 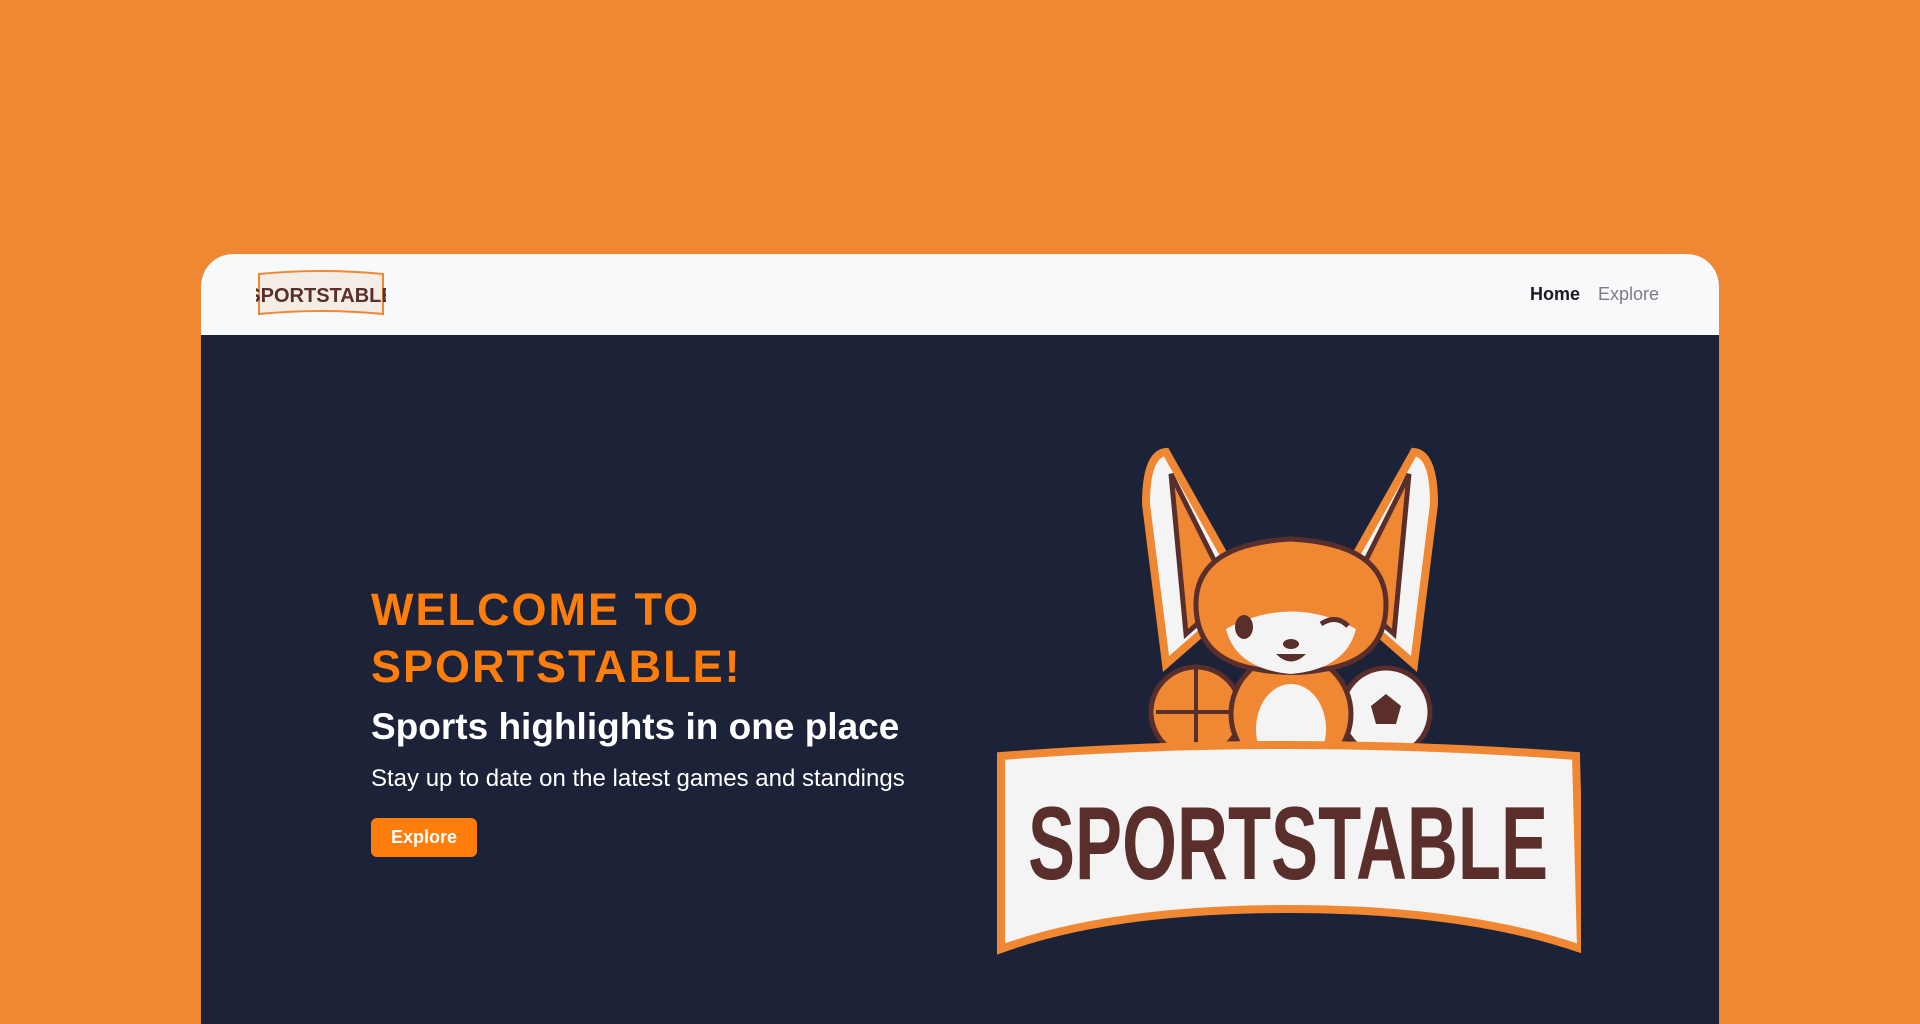 I want to click on nav-home-link: Home, so click(x=1555, y=294).